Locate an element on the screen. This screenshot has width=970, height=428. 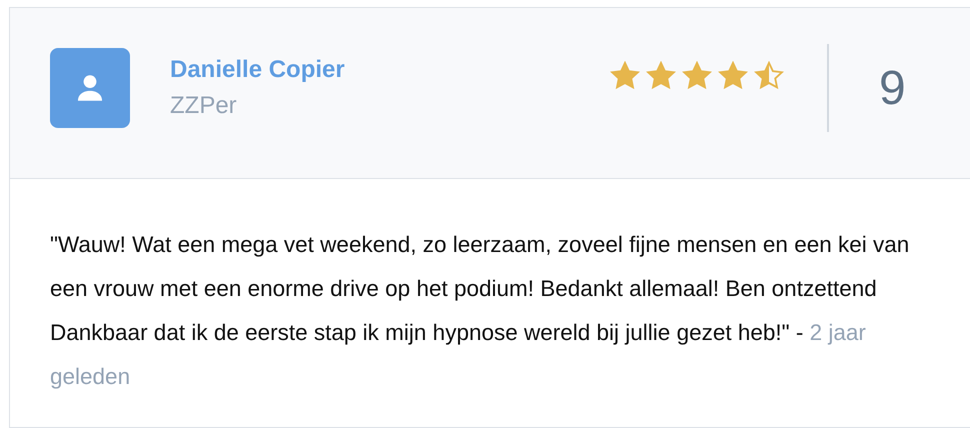
score: 9 is located at coordinates (892, 88).